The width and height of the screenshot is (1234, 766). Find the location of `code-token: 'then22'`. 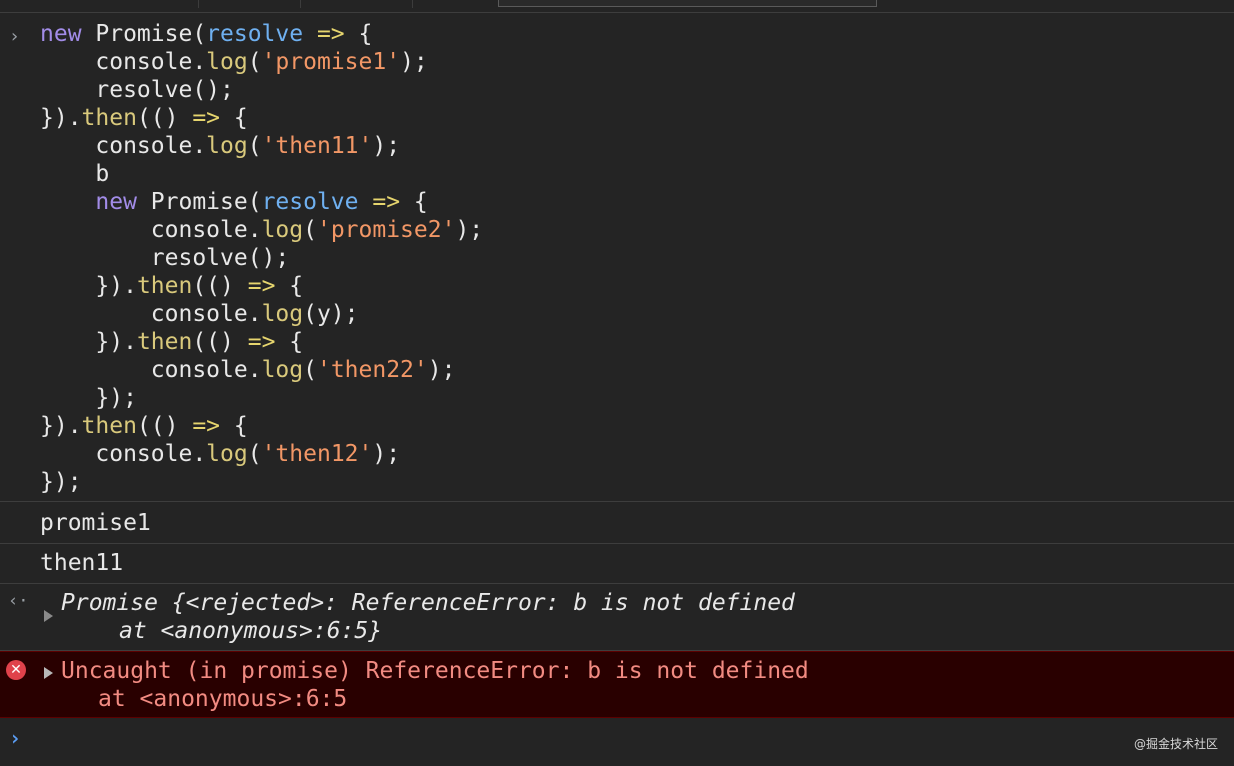

code-token: 'then22' is located at coordinates (372, 370).